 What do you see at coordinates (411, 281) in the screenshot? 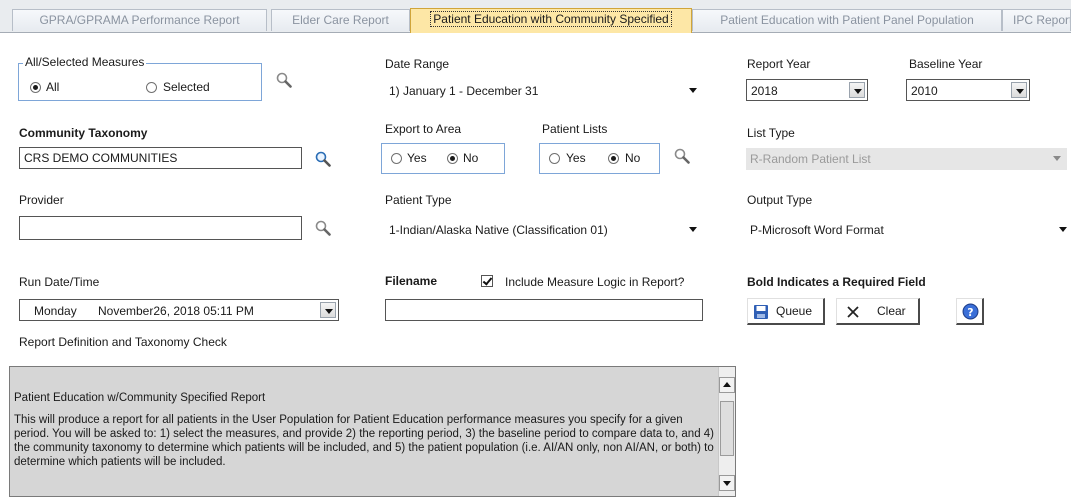
I see `filename-label: Filename` at bounding box center [411, 281].